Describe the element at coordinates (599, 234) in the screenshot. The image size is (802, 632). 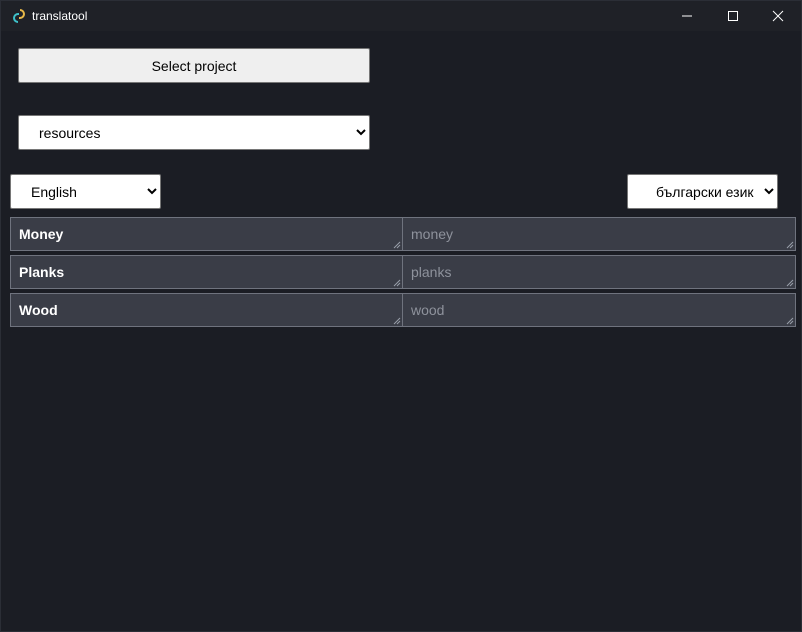
I see `translation-field: money` at that location.